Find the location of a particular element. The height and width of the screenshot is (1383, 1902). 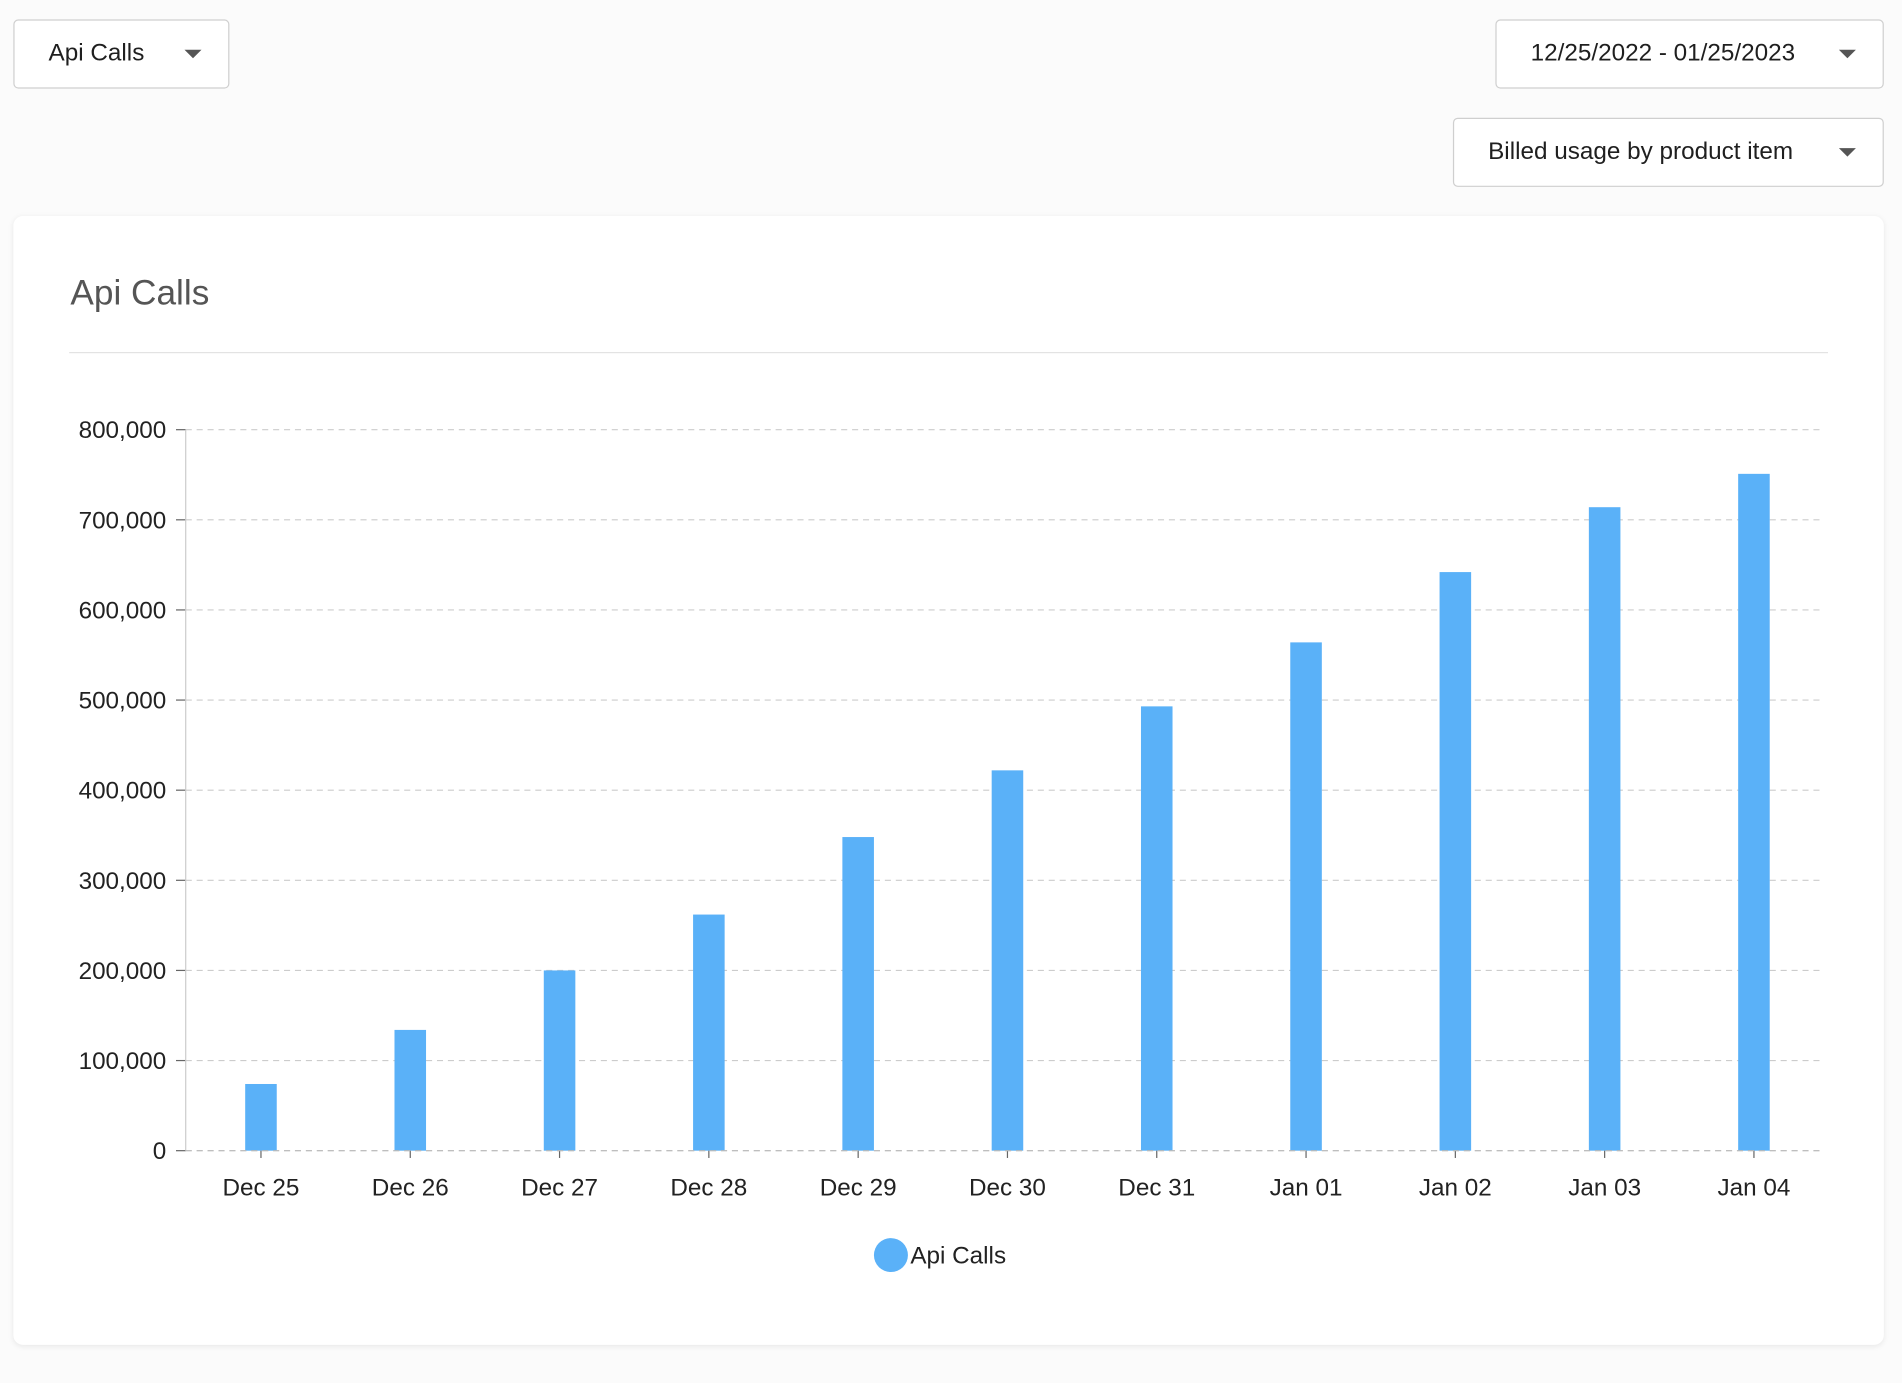

y-tick-label: 700,000 is located at coordinates (123, 520).